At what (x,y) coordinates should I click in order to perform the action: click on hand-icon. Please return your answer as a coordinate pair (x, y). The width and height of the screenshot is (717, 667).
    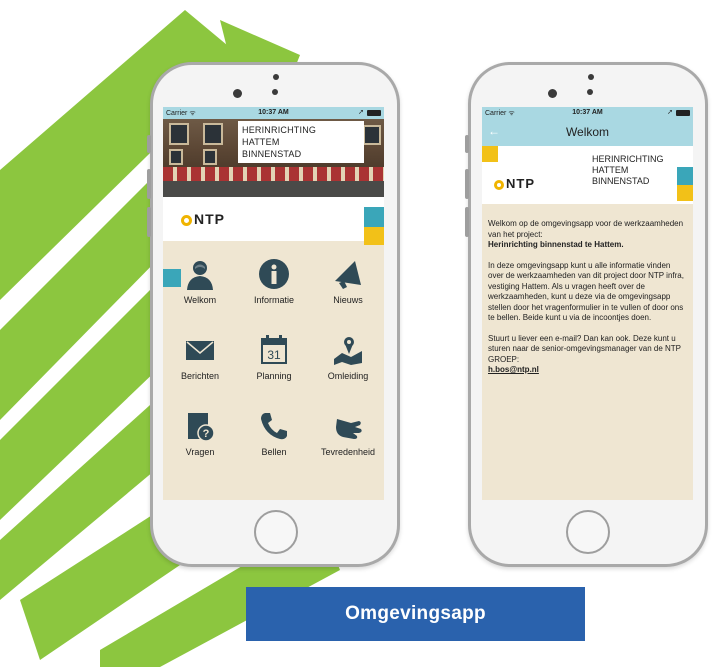
    Looking at the image, I should click on (349, 429).